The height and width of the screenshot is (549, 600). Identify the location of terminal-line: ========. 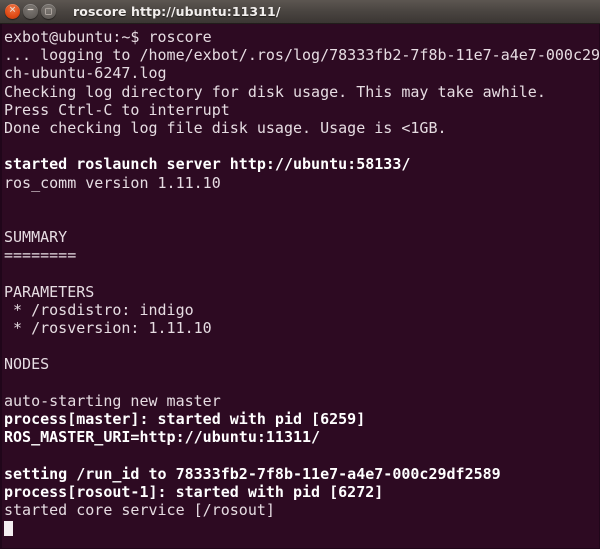
(40, 255).